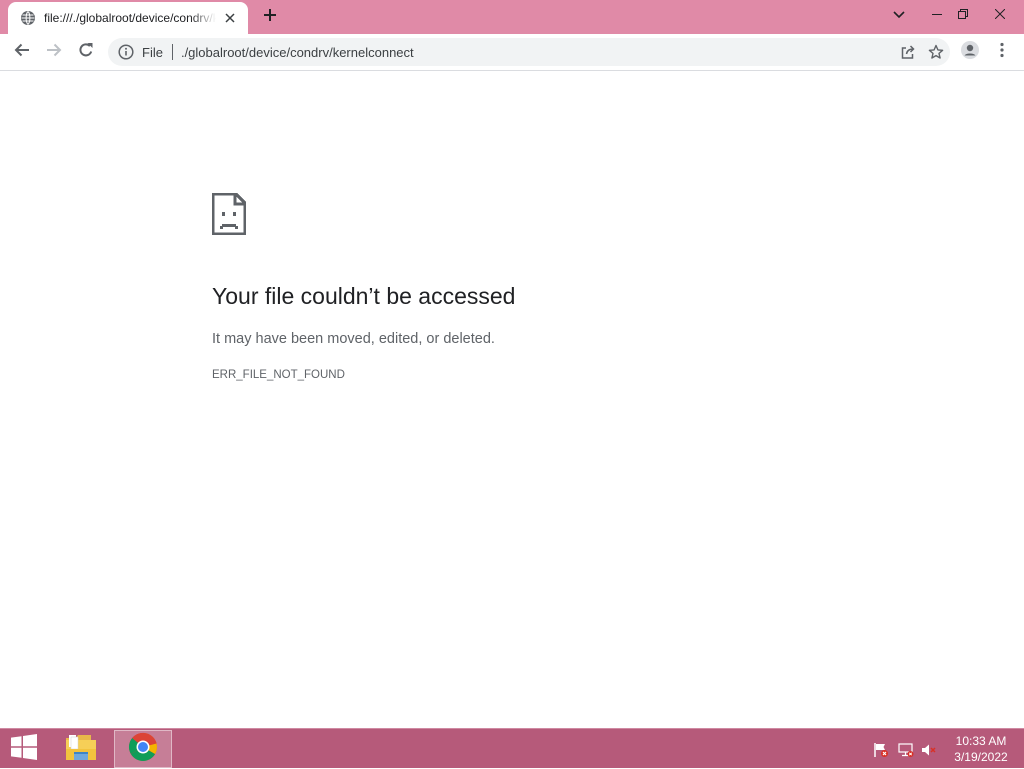 The width and height of the screenshot is (1024, 769). I want to click on taskbar-chrome, so click(143, 749).